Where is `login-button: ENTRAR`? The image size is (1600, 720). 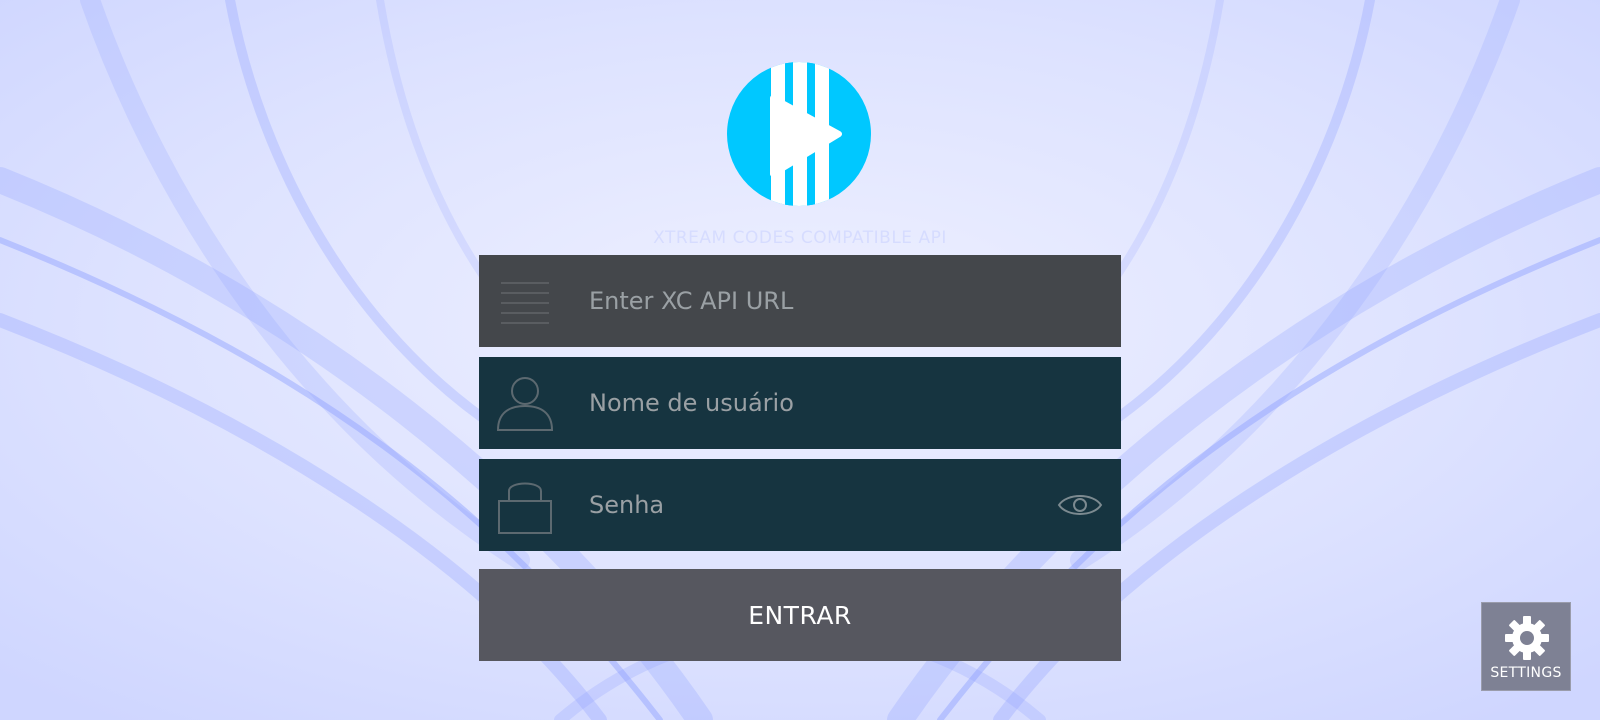
login-button: ENTRAR is located at coordinates (800, 615).